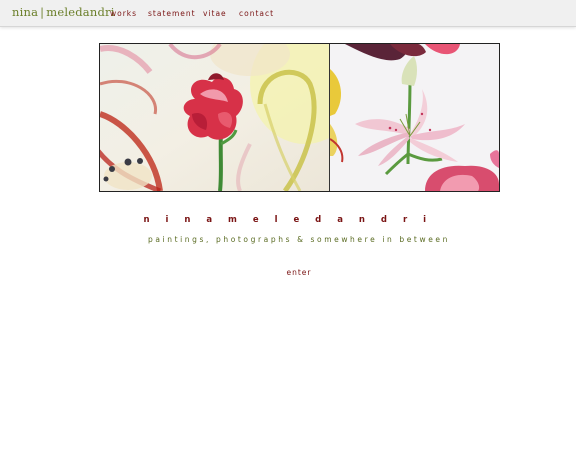 Image resolution: width=576 pixels, height=468 pixels. What do you see at coordinates (172, 13) in the screenshot?
I see `nav-link-statement: statement` at bounding box center [172, 13].